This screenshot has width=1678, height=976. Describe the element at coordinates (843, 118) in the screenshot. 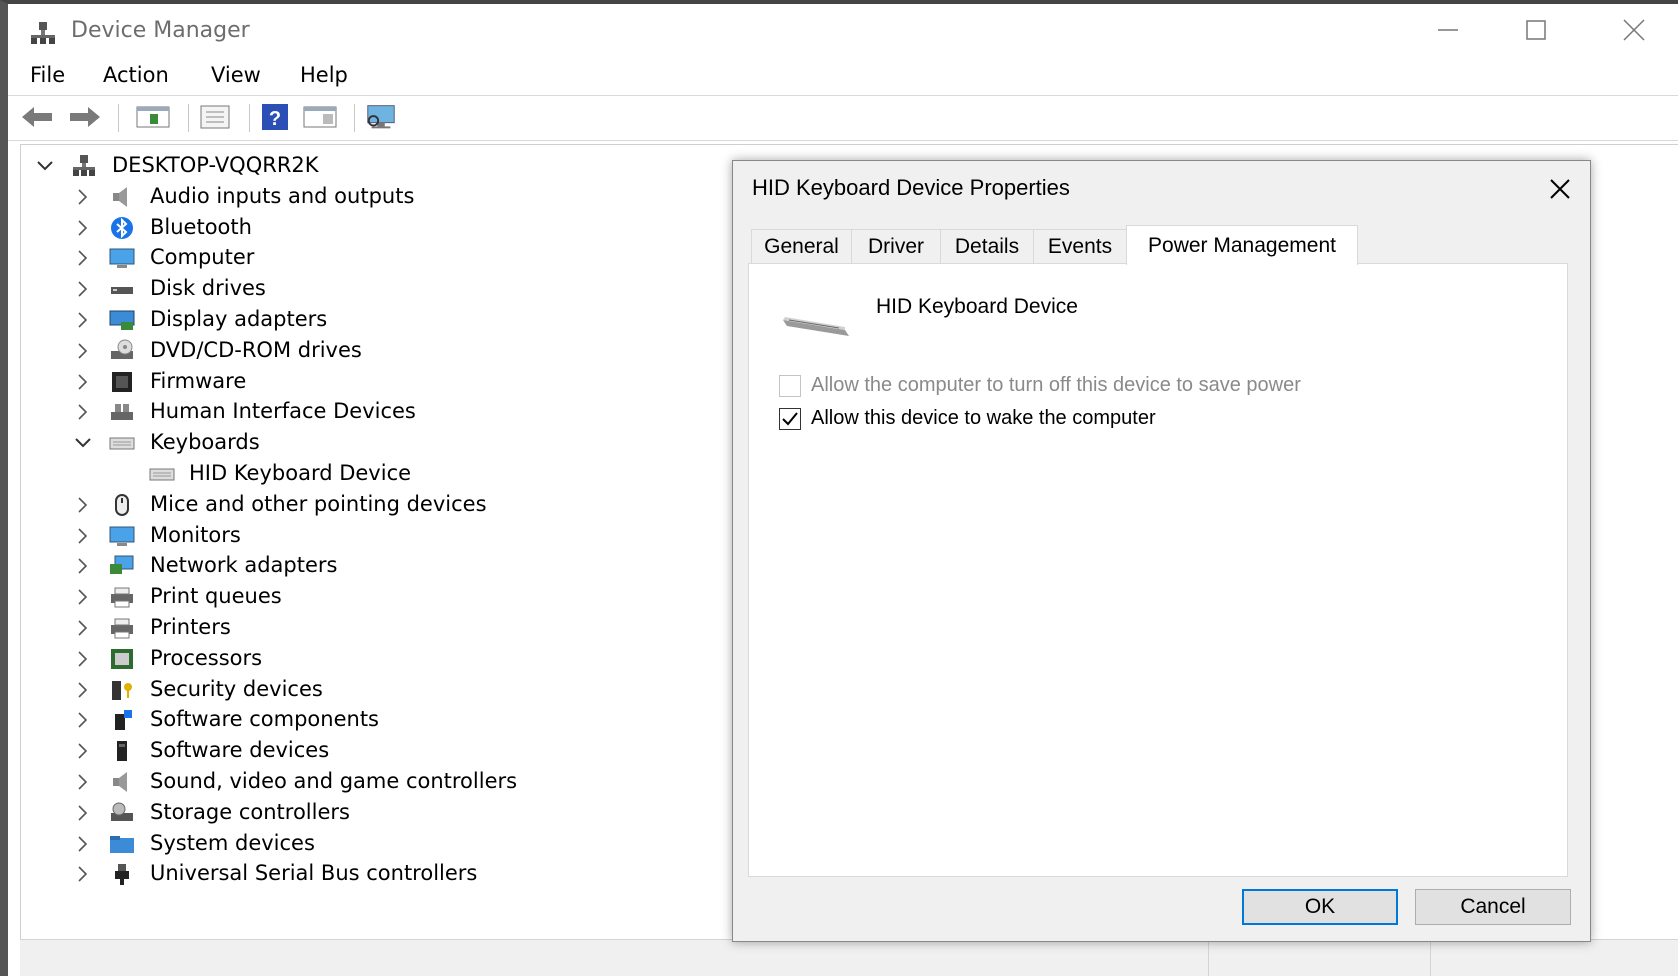

I see `toolbar: ?` at that location.